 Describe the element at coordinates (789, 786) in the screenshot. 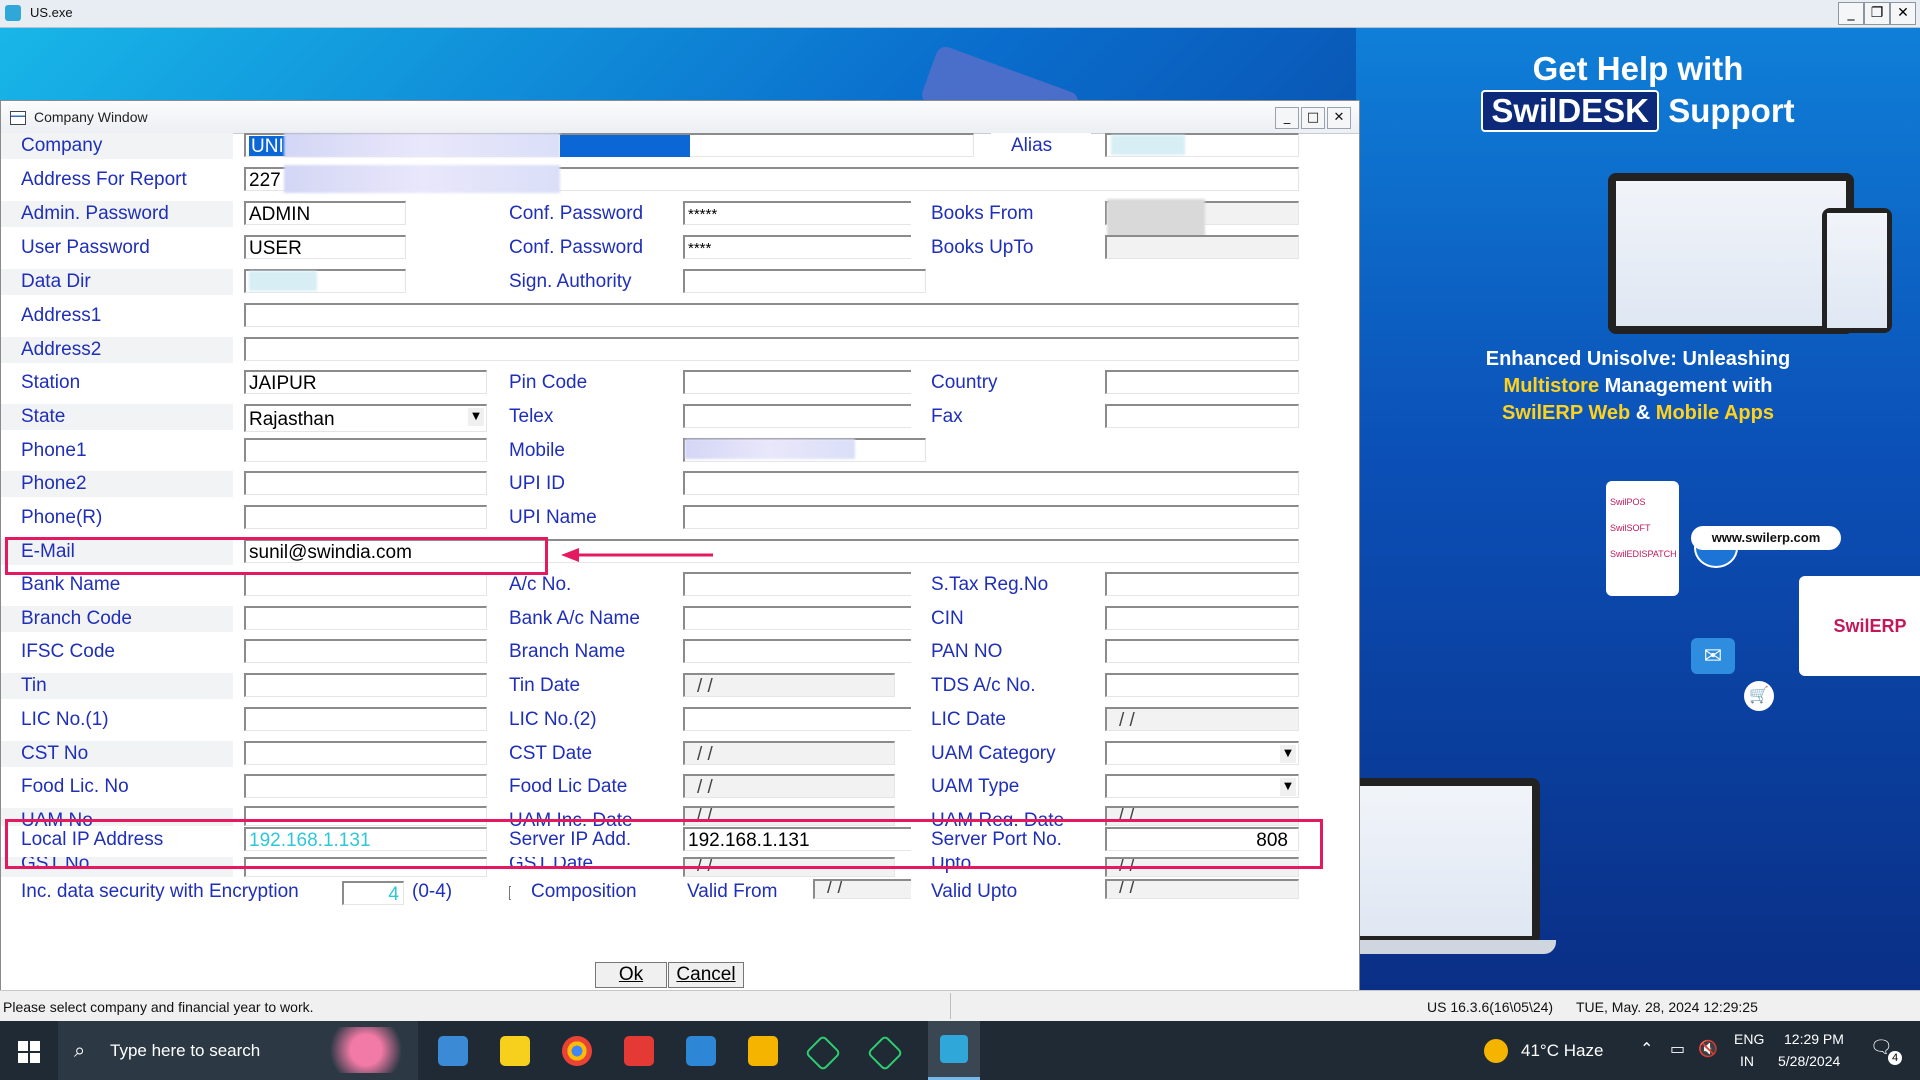

I see `food-lic-date-field: / /` at that location.